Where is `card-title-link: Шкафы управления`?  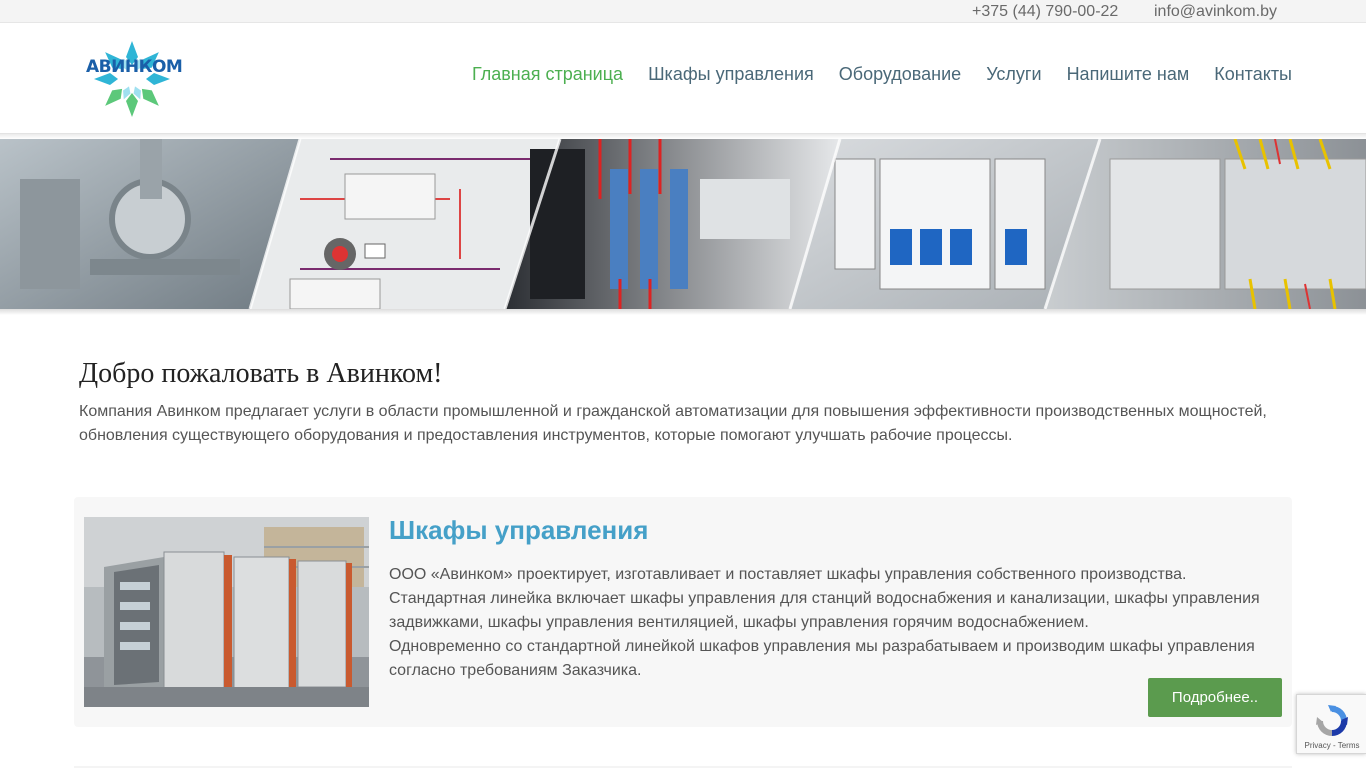 card-title-link: Шкафы управления is located at coordinates (518, 530).